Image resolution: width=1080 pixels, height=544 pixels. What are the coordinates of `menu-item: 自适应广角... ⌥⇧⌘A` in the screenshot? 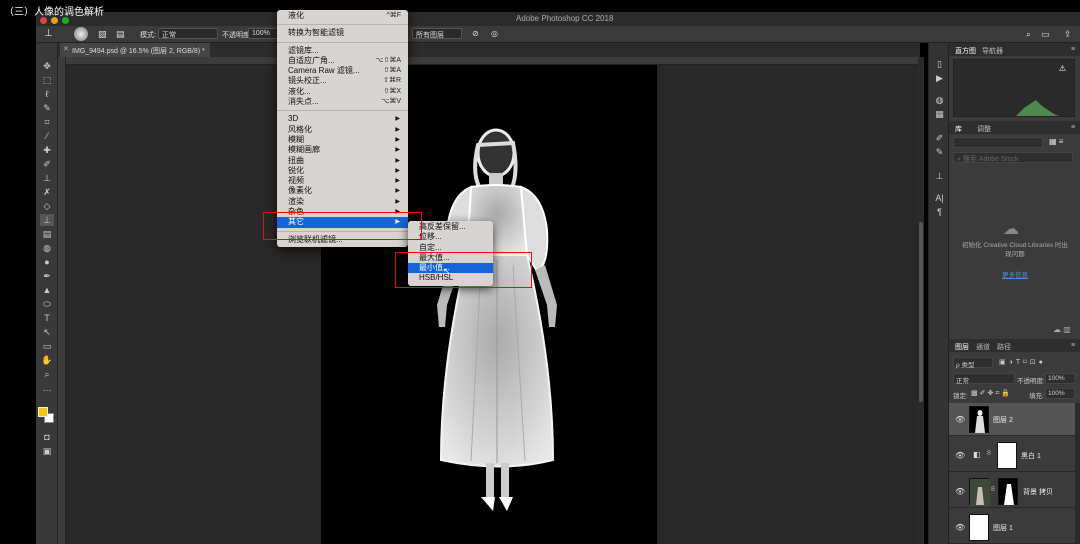 It's located at (342, 61).